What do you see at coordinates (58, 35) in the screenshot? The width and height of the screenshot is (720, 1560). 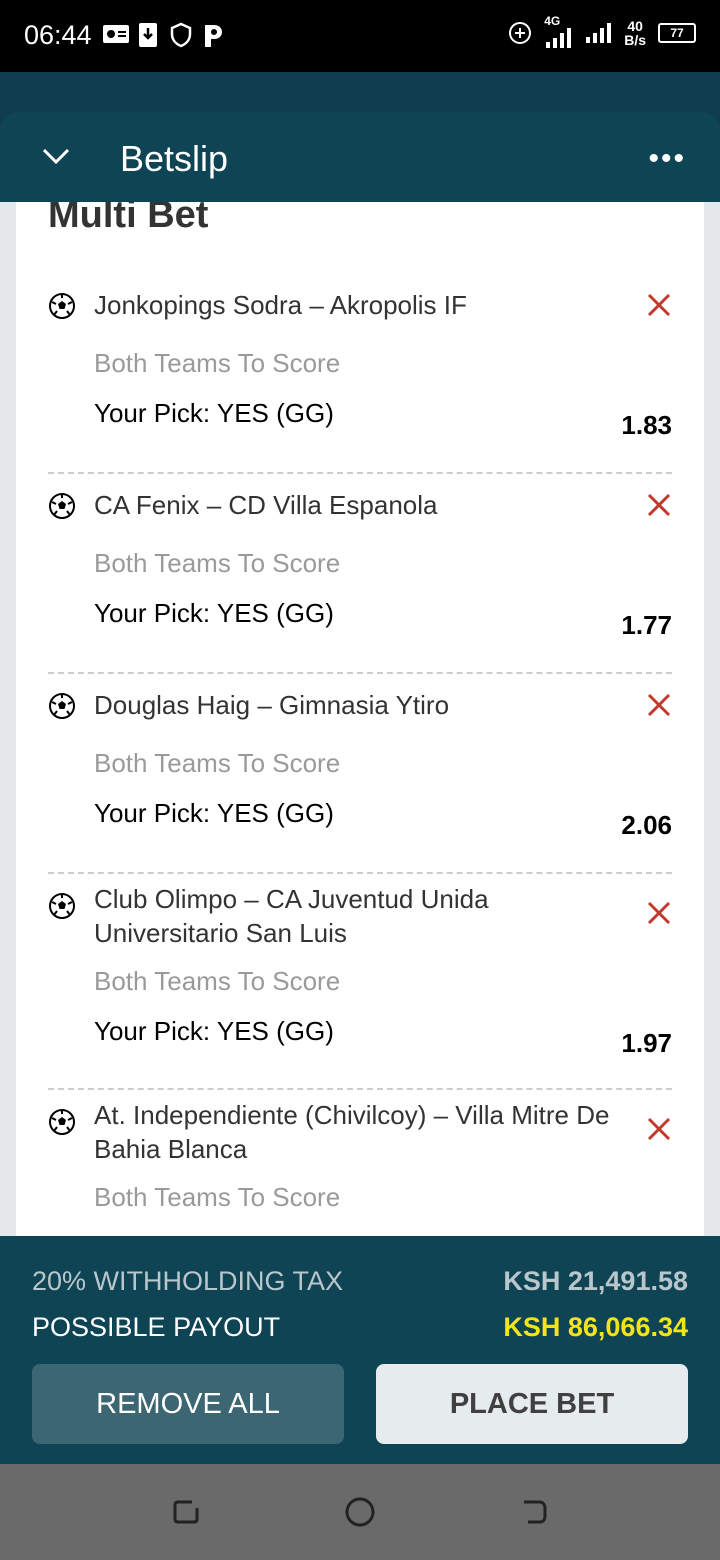 I see `clock: 06:44` at bounding box center [58, 35].